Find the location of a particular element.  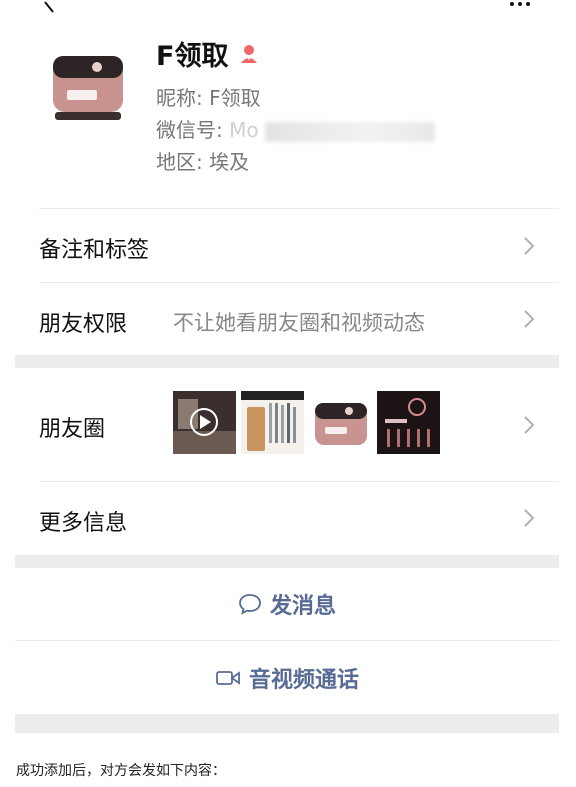

friend-permission-label: 朋友权限 is located at coordinates (83, 324).